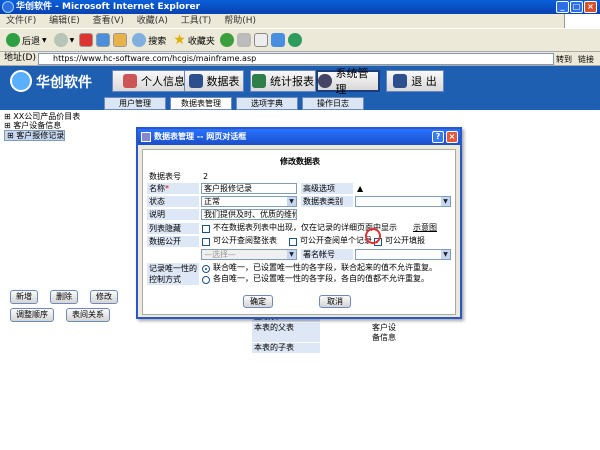  What do you see at coordinates (173, 188) in the screenshot?
I see `name-label: 名称*` at bounding box center [173, 188].